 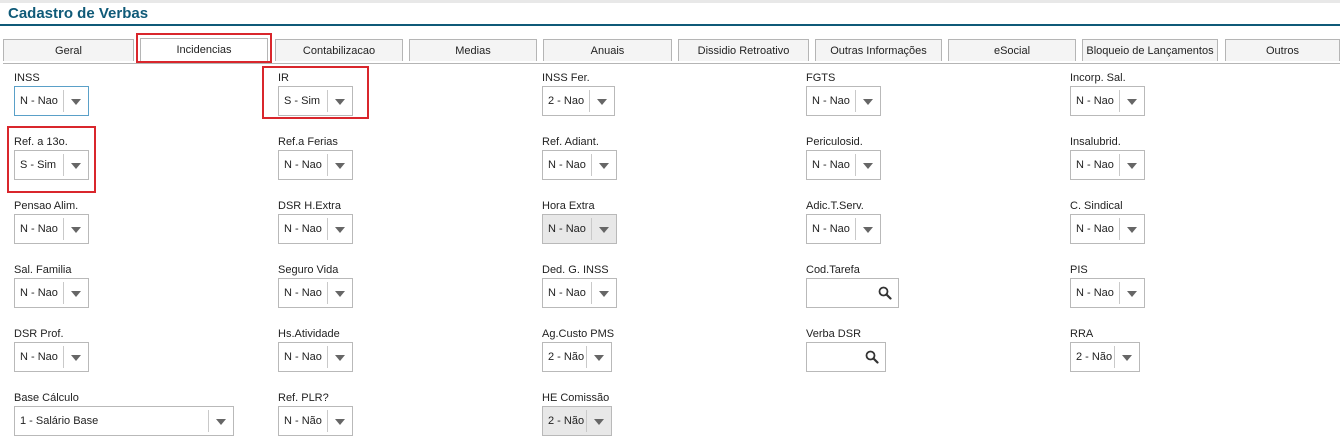 What do you see at coordinates (670, 1) in the screenshot?
I see `top-border` at bounding box center [670, 1].